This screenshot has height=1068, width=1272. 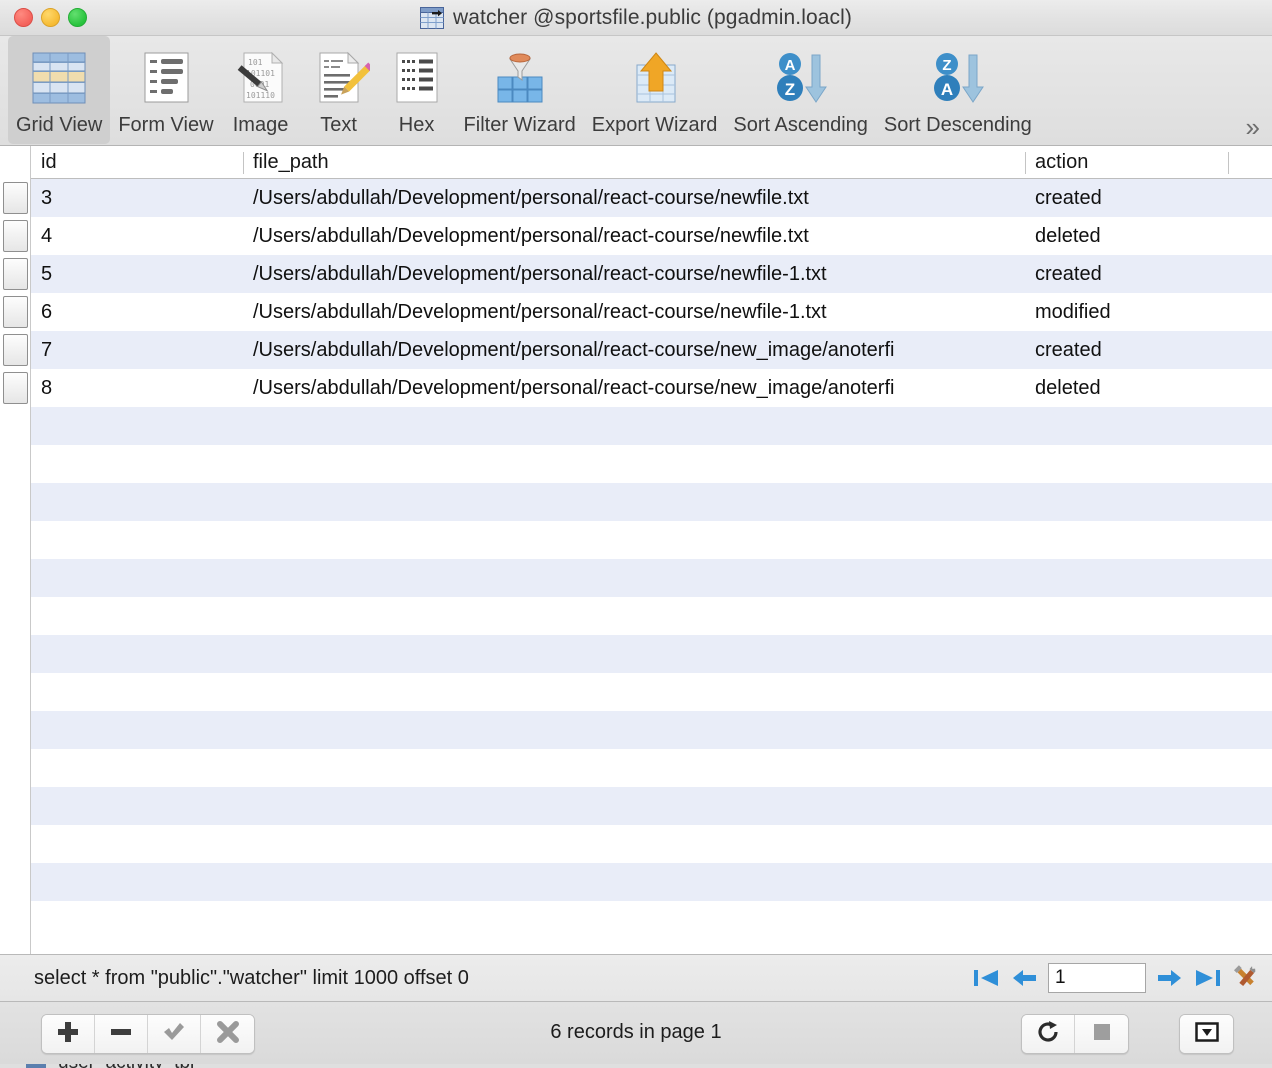 I want to click on cell-action: modified, so click(x=1126, y=312).